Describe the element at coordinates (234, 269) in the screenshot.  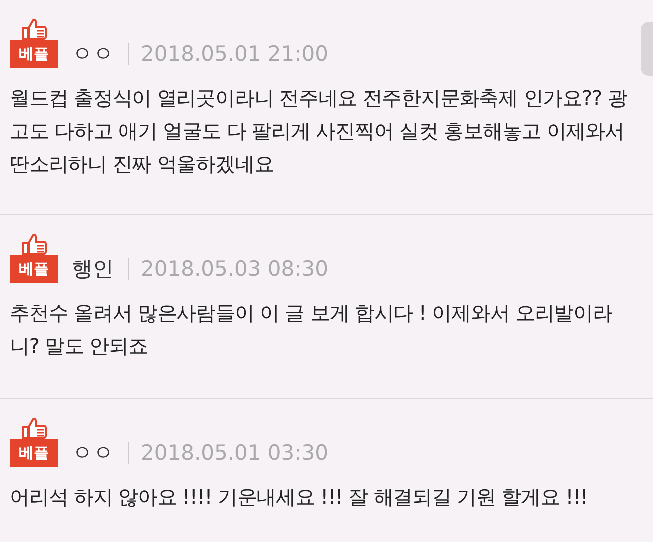
I see `comment-date: 2018.05.03 08:30` at that location.